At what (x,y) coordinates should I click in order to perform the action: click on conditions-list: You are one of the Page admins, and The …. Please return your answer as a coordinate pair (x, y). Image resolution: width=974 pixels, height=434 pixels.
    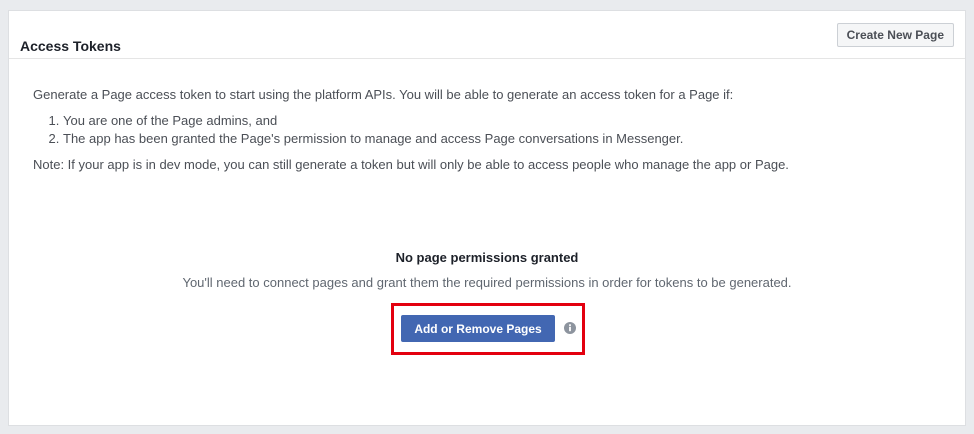
    Looking at the image, I should click on (483, 130).